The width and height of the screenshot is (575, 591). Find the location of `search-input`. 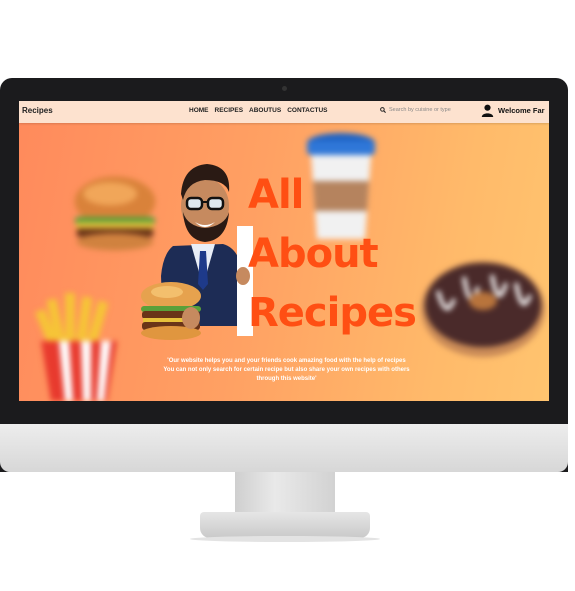

search-input is located at coordinates (429, 110).